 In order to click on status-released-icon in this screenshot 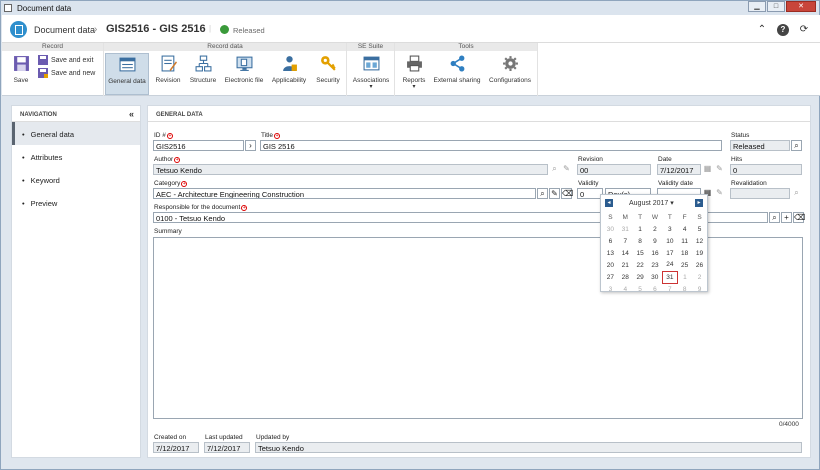, I will do `click(224, 29)`.